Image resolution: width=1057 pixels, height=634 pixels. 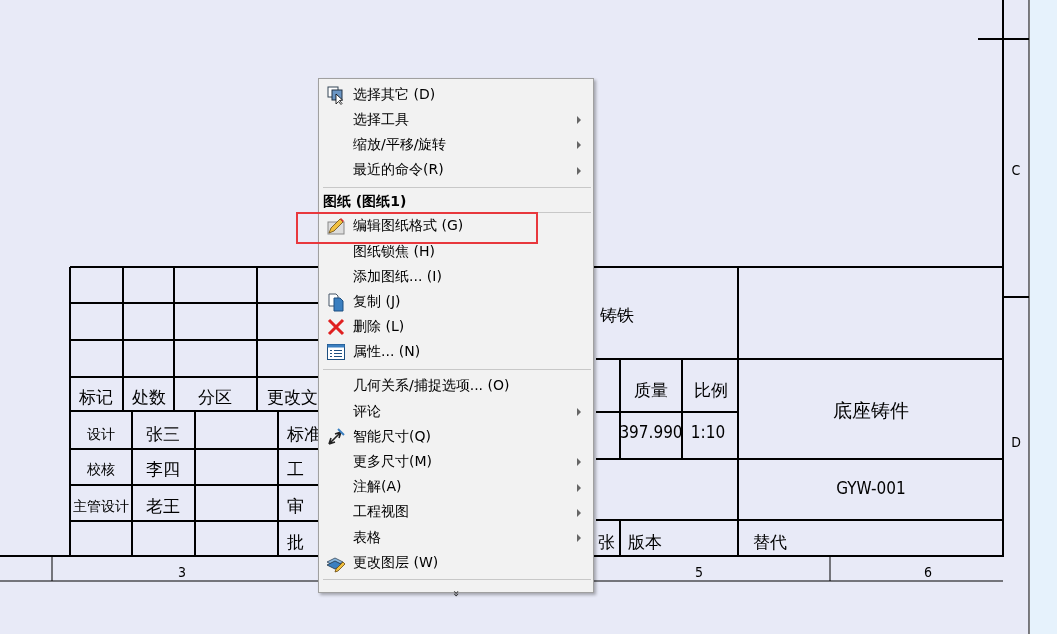 I want to click on delete-icon, so click(x=336, y=327).